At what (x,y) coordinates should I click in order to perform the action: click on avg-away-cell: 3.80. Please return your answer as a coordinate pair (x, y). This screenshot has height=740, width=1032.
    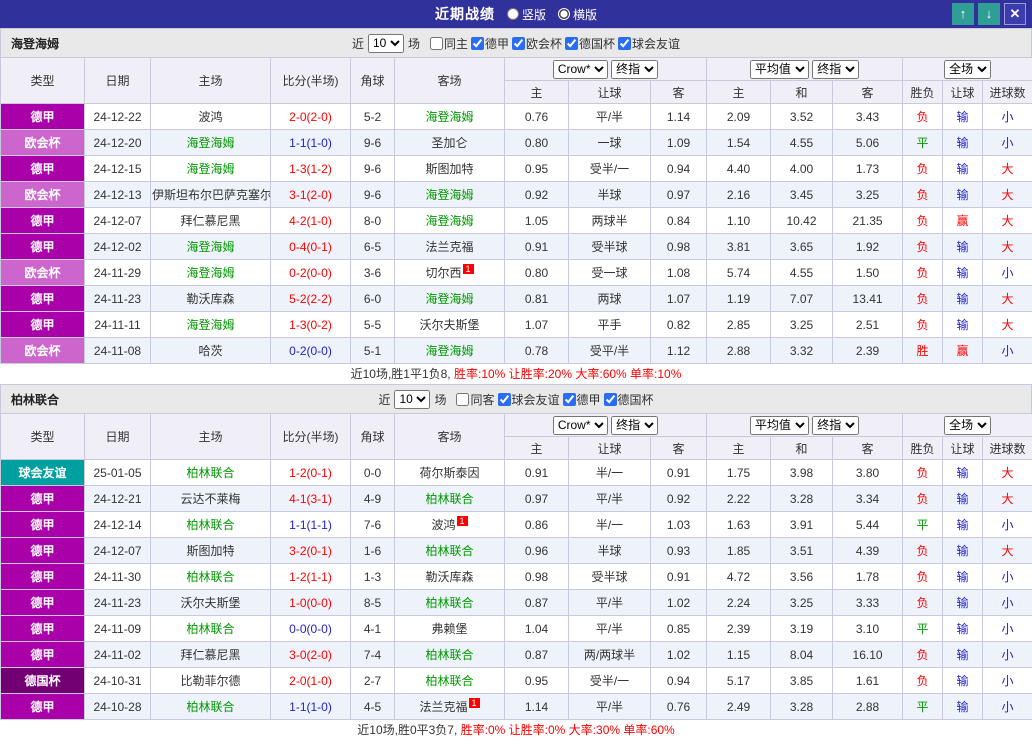
    Looking at the image, I should click on (868, 473).